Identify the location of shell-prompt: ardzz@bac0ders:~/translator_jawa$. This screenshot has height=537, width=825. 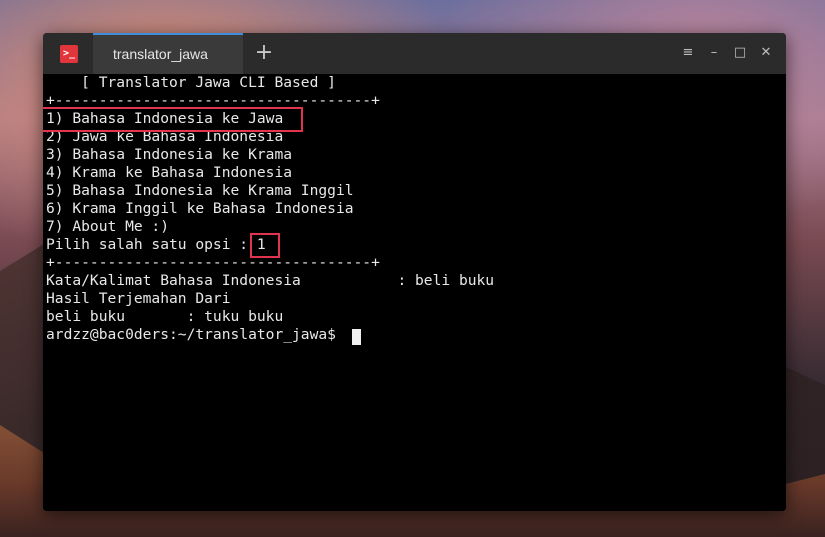
(195, 334).